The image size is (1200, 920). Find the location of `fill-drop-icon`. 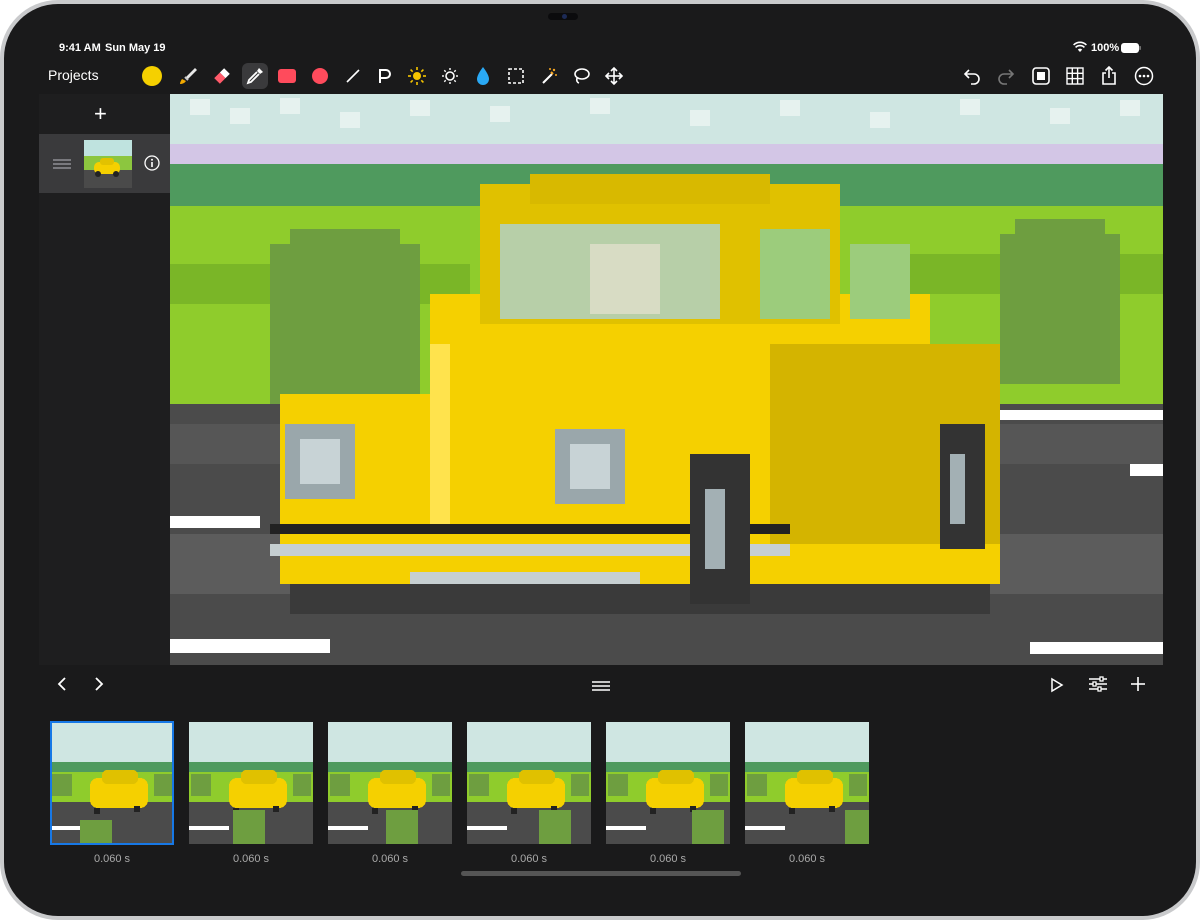

fill-drop-icon is located at coordinates (483, 76).